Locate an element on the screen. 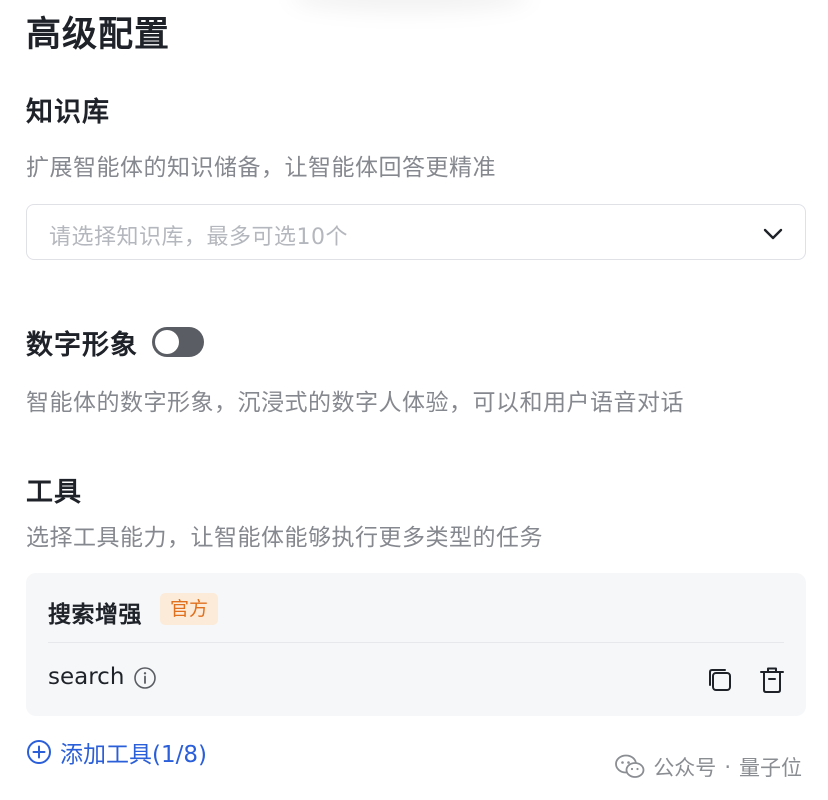 The width and height of the screenshot is (828, 800). add-tool-label: 添加工具(1/8) is located at coordinates (133, 755).